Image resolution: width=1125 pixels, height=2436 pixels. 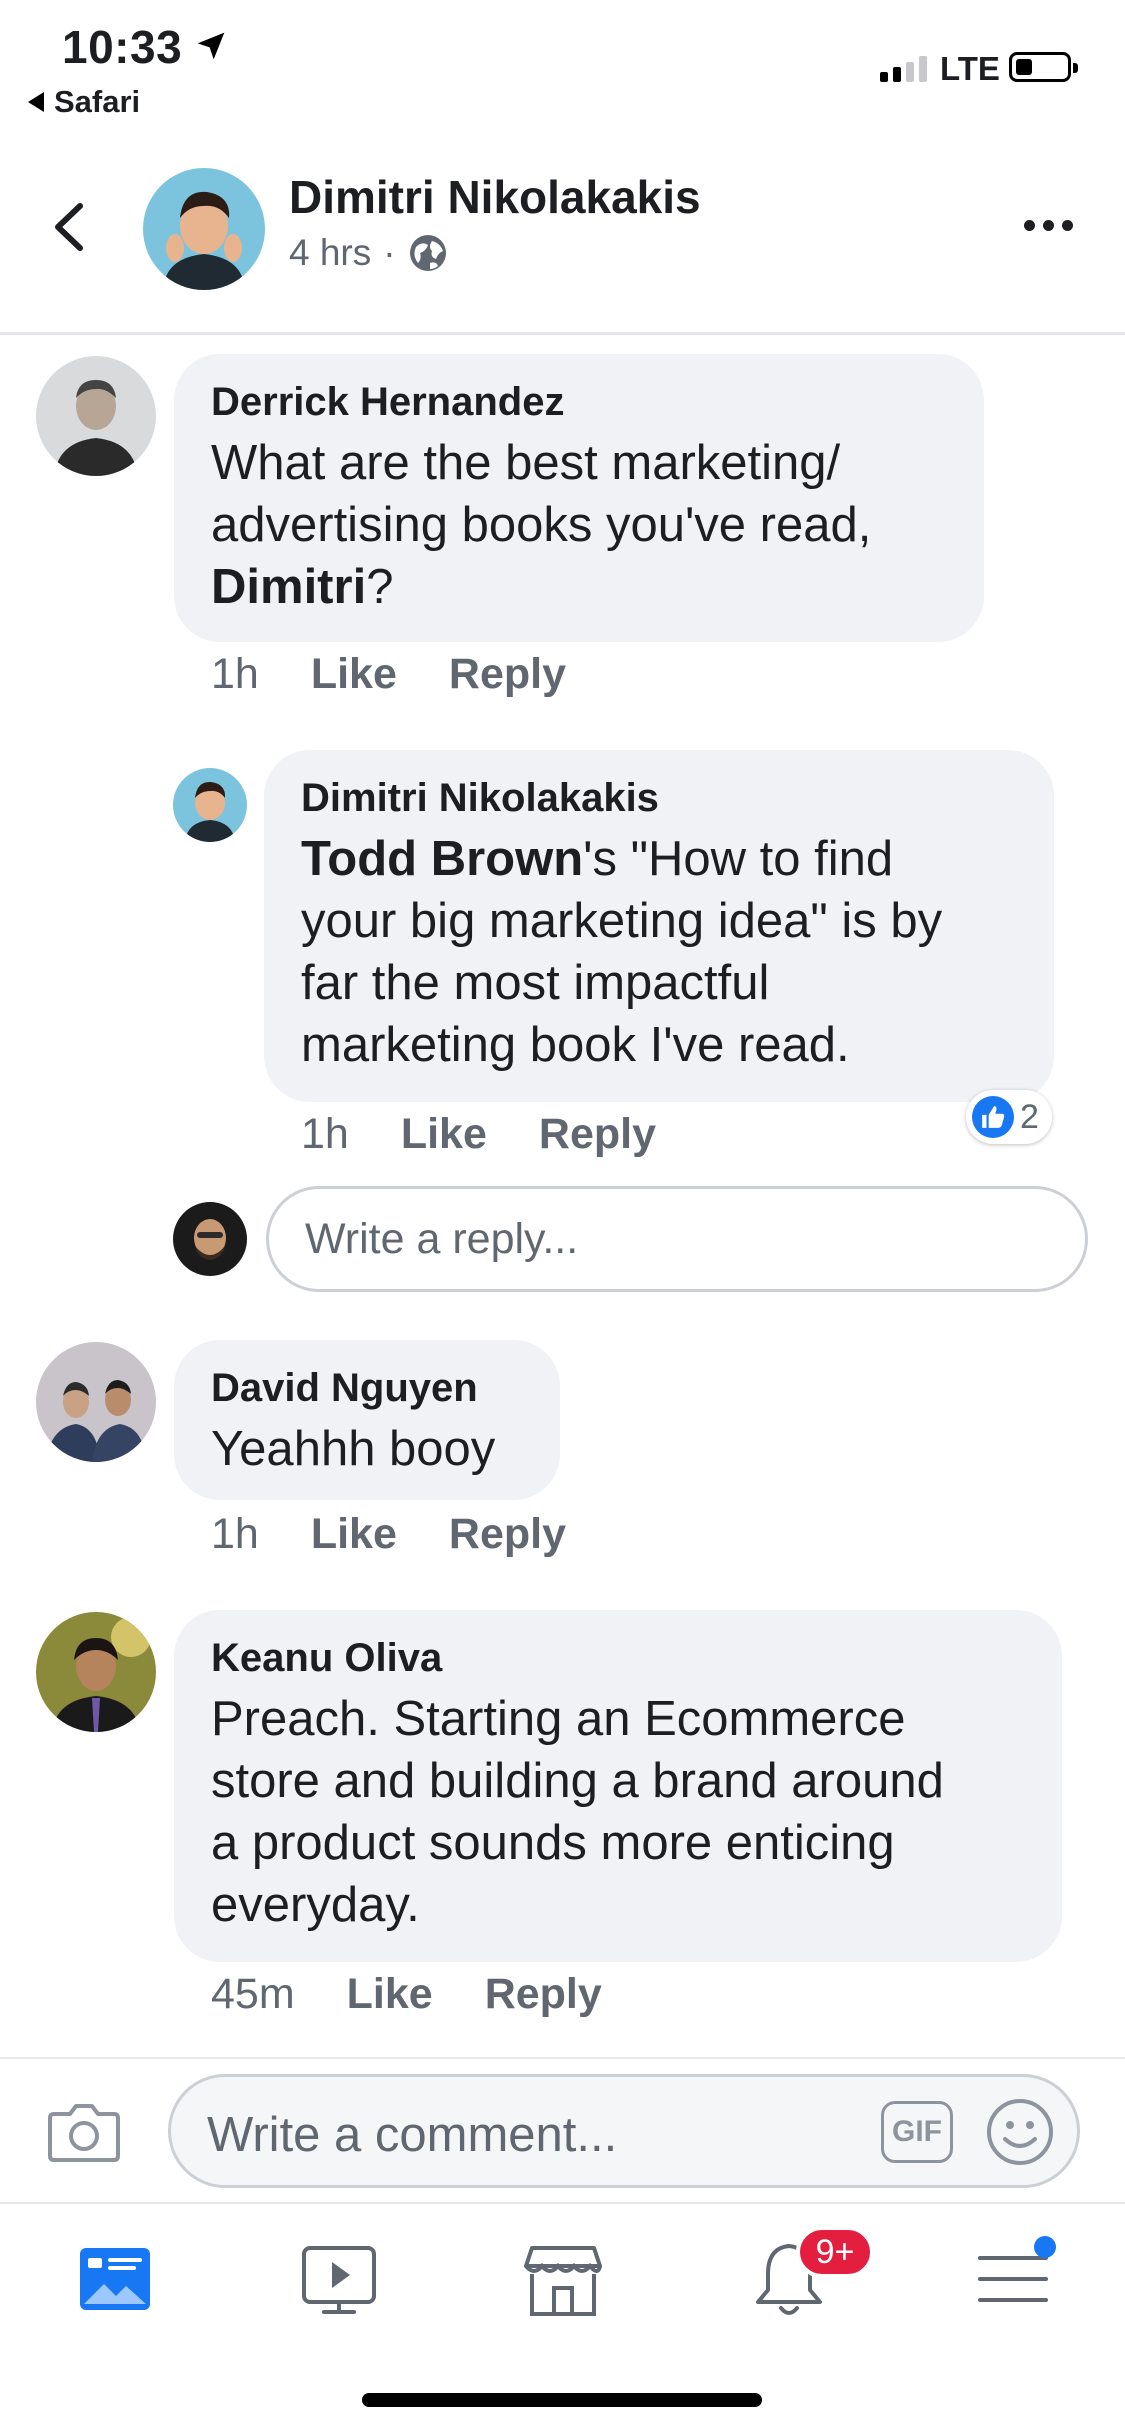 I want to click on header-divider, so click(x=562, y=333).